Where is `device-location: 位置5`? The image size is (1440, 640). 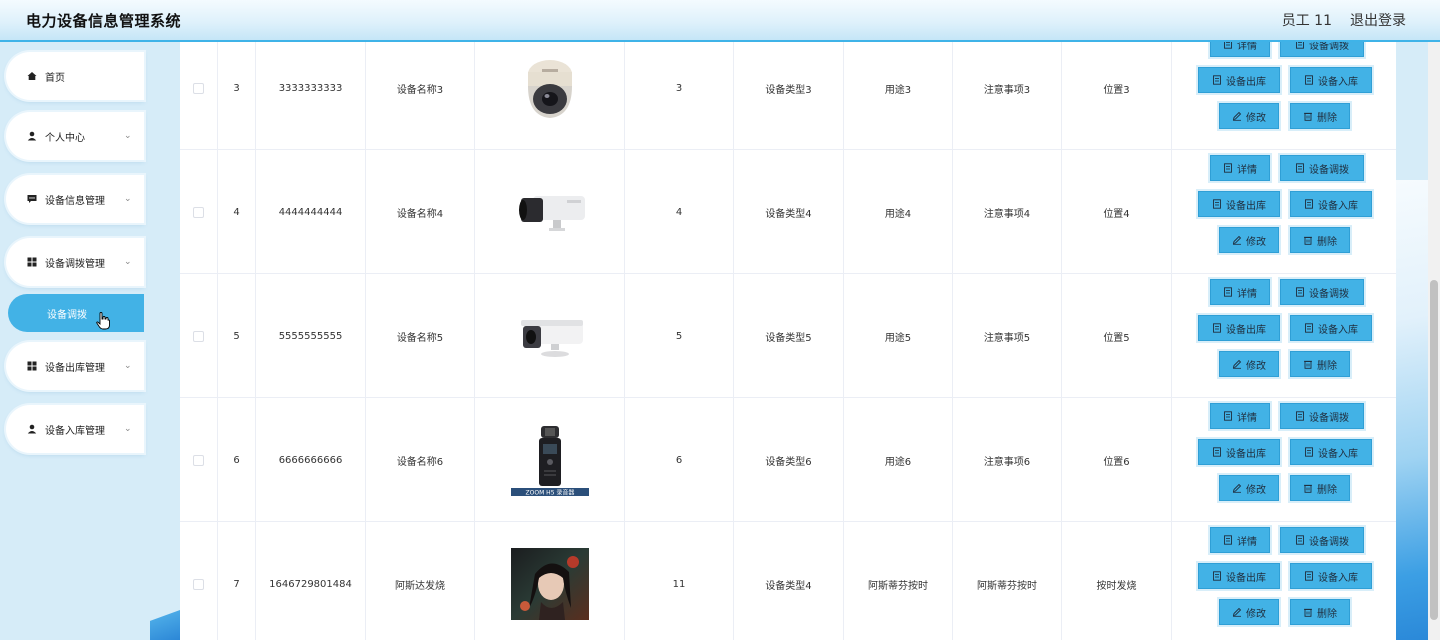
device-location: 位置5 is located at coordinates (1117, 336).